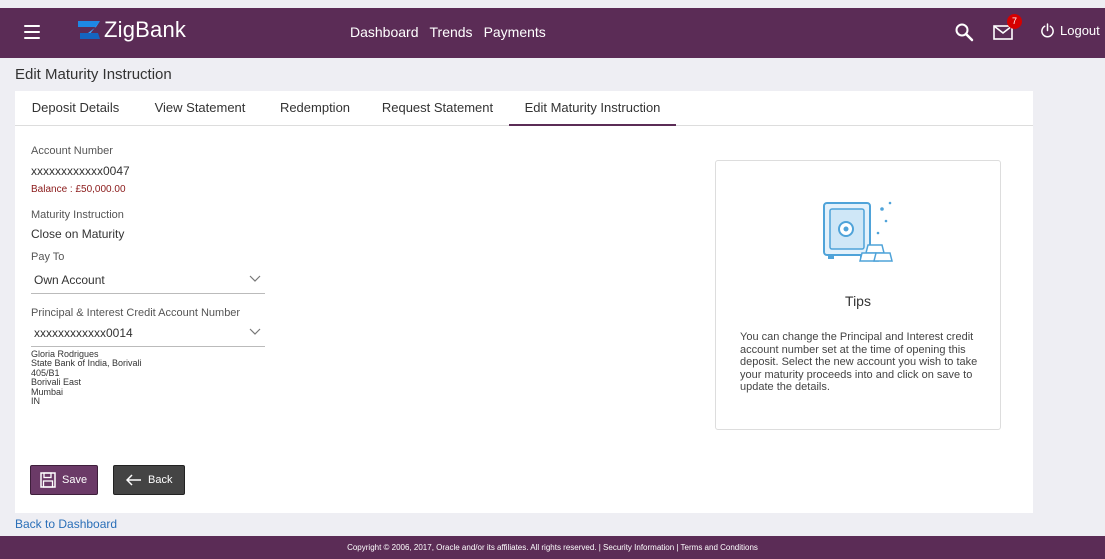 This screenshot has height=559, width=1105. What do you see at coordinates (148, 281) in the screenshot?
I see `pay-to-select: Own Account` at bounding box center [148, 281].